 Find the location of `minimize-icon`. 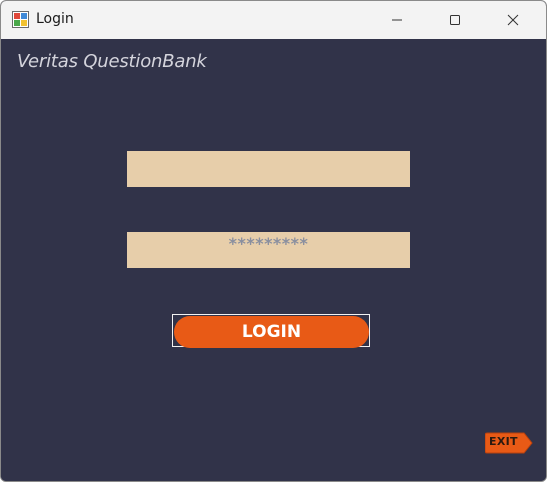

minimize-icon is located at coordinates (397, 20).